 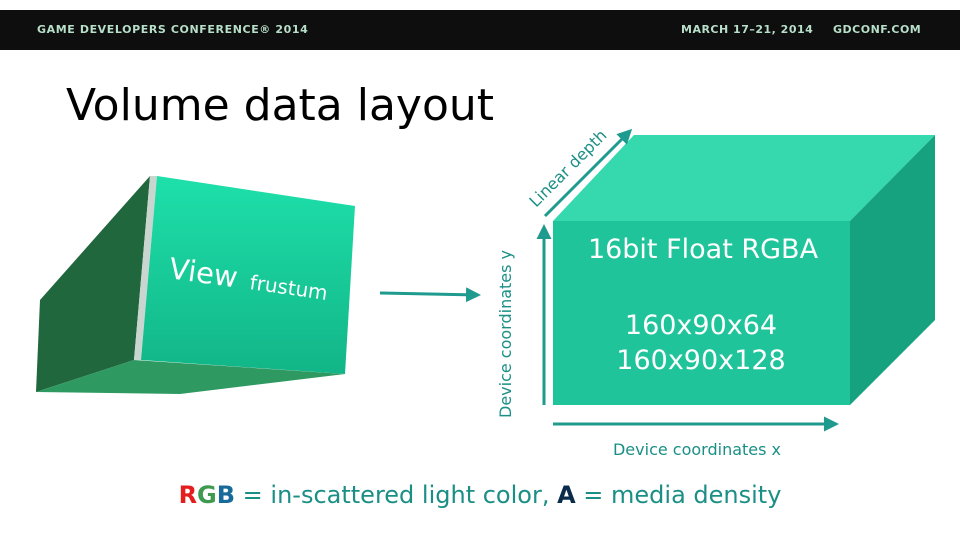 I want to click on x-axis-label: Device coordinates x, so click(x=697, y=449).